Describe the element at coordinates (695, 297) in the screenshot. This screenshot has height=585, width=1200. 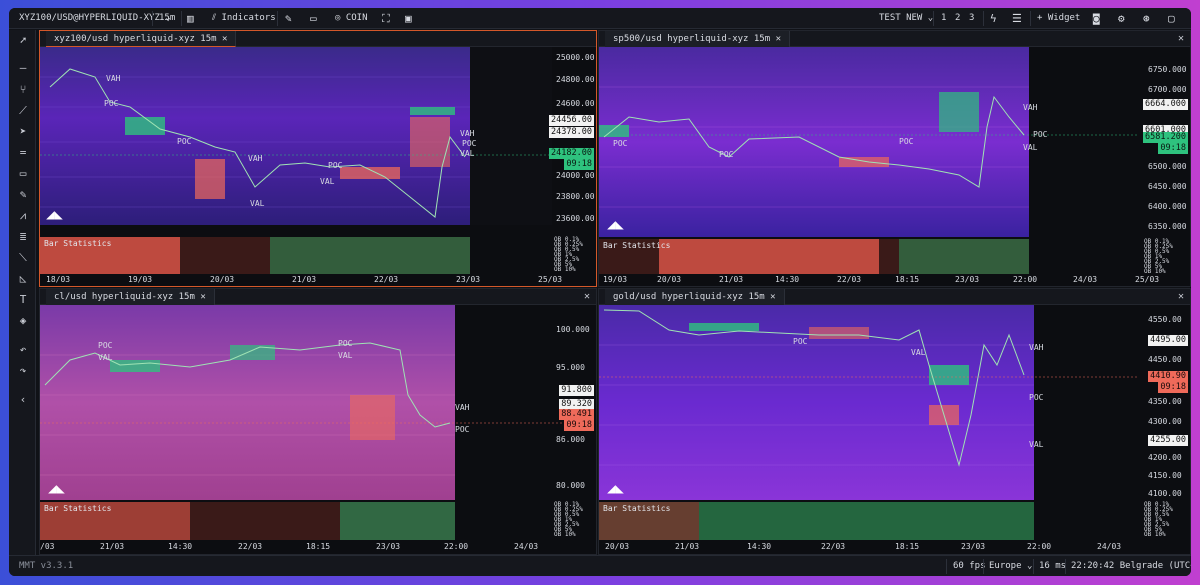
I see `panel-tab: gold/usd hyperliquid-xyz 15m ✕` at that location.